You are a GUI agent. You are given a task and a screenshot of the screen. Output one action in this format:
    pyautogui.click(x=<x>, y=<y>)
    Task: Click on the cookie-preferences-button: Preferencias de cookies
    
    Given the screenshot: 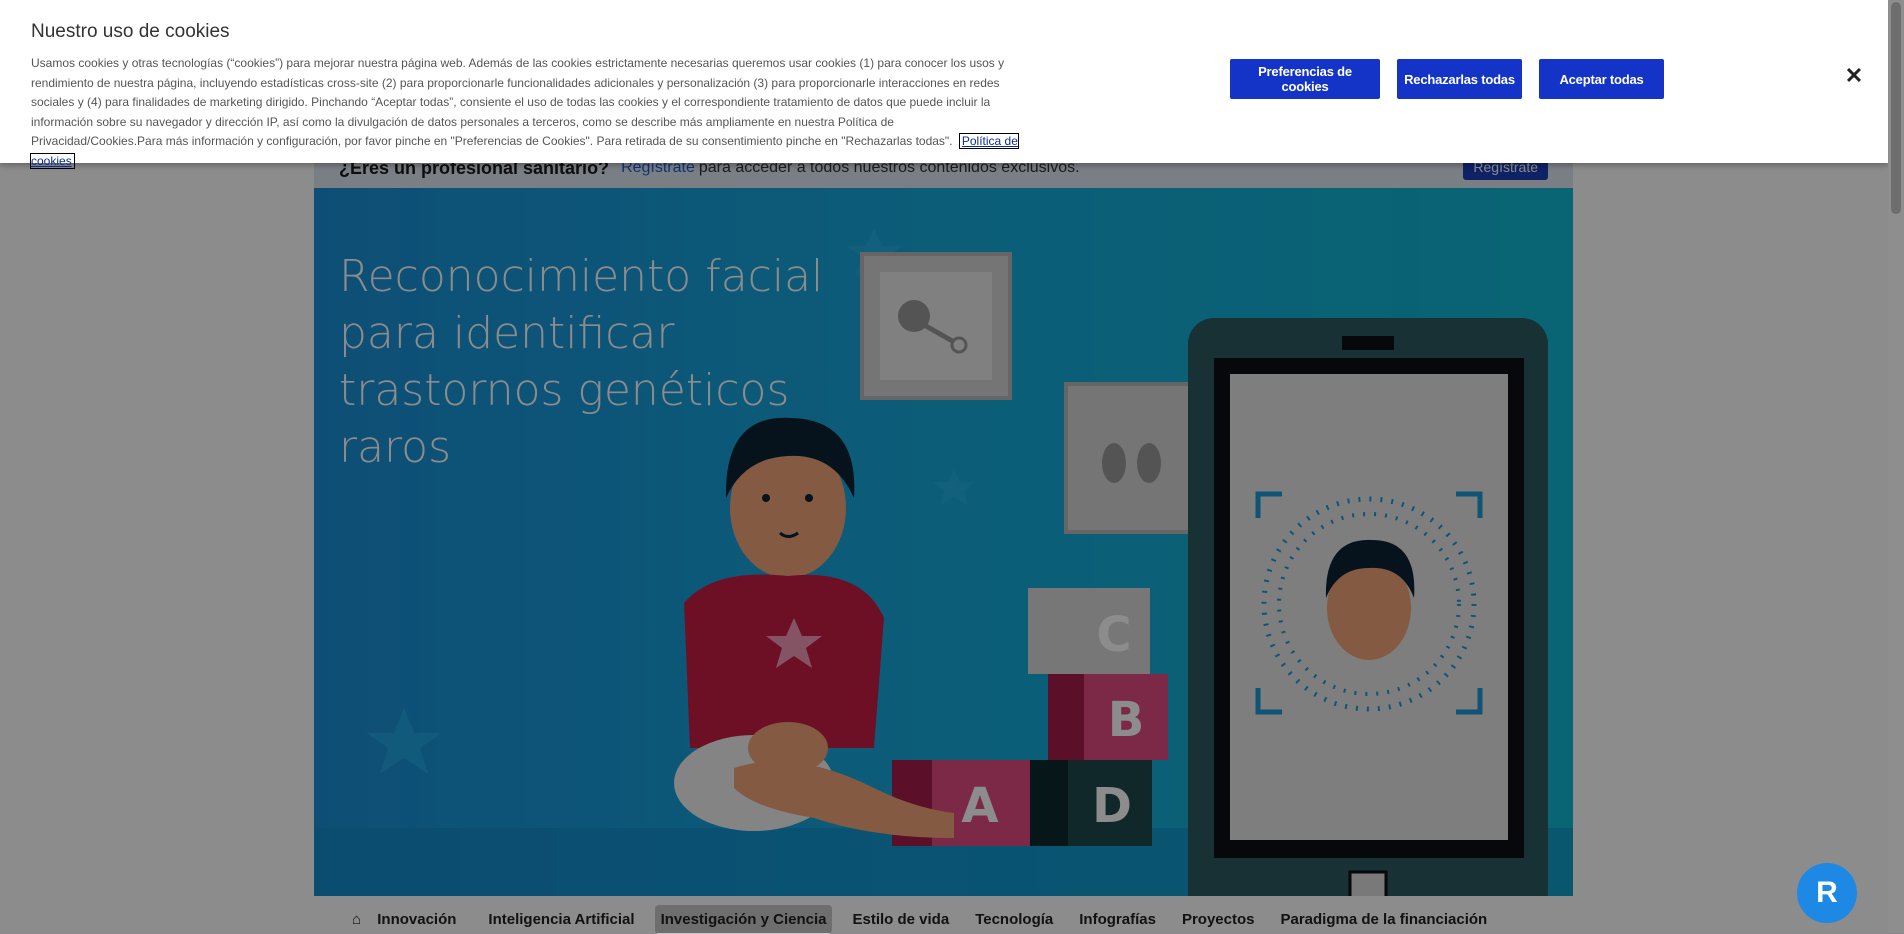 What is the action you would take?
    pyautogui.click(x=1305, y=79)
    